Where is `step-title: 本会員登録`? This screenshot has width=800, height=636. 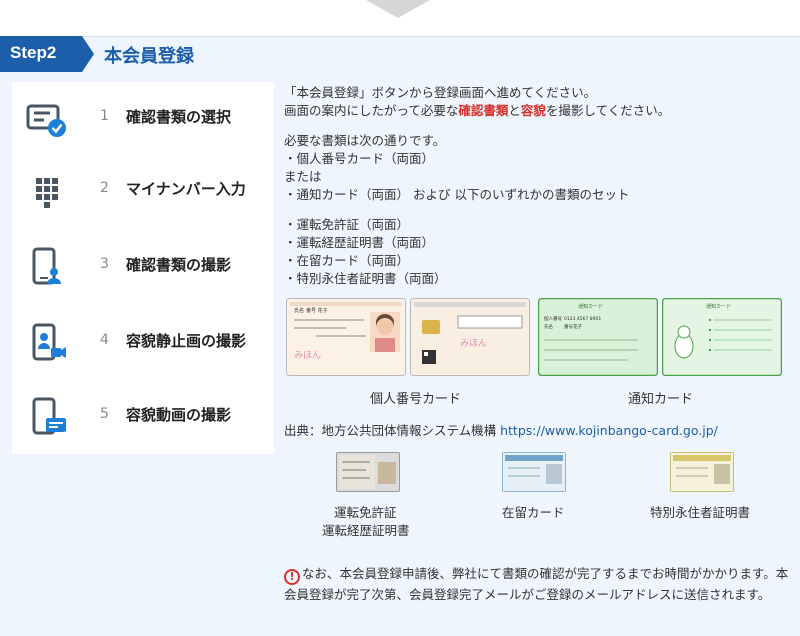 step-title: 本会員登録 is located at coordinates (149, 56).